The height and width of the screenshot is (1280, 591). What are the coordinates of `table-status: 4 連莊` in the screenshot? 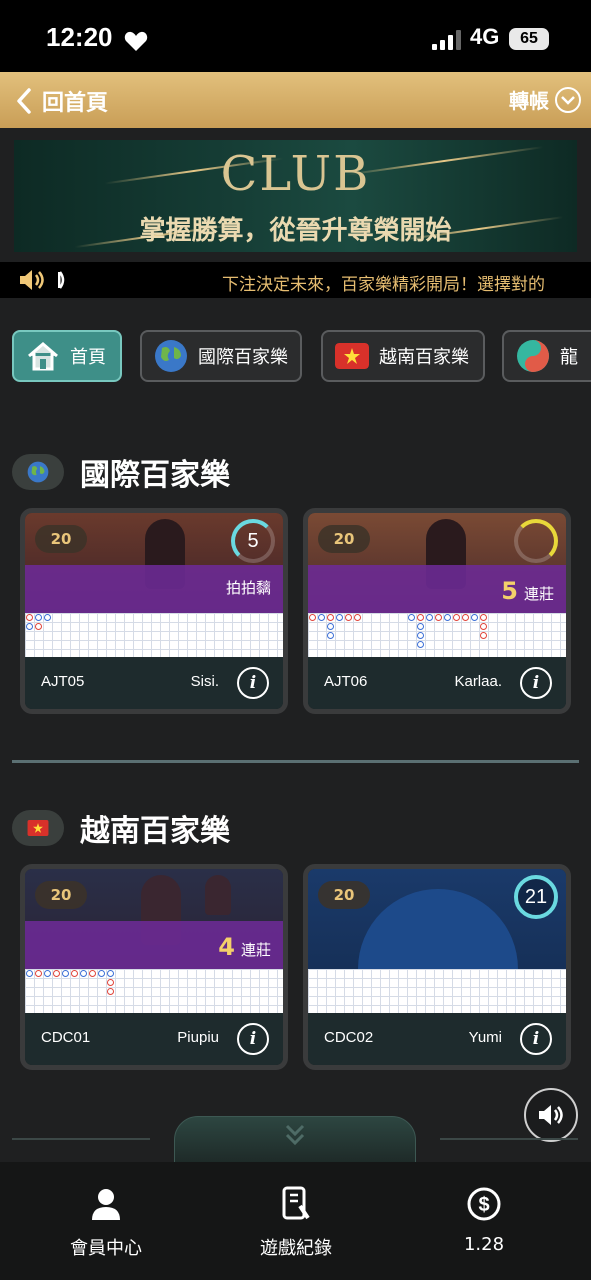 It's located at (244, 947).